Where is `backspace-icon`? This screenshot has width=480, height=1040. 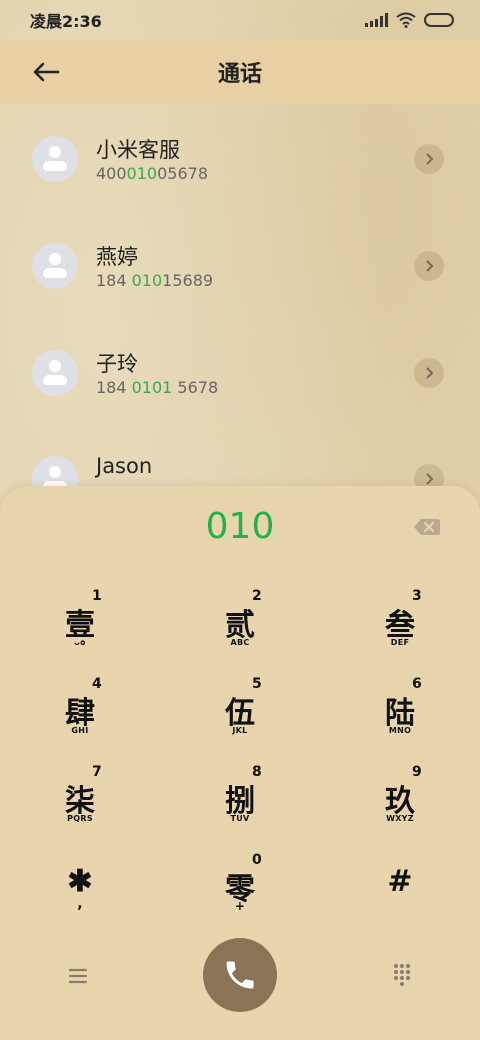 backspace-icon is located at coordinates (427, 527).